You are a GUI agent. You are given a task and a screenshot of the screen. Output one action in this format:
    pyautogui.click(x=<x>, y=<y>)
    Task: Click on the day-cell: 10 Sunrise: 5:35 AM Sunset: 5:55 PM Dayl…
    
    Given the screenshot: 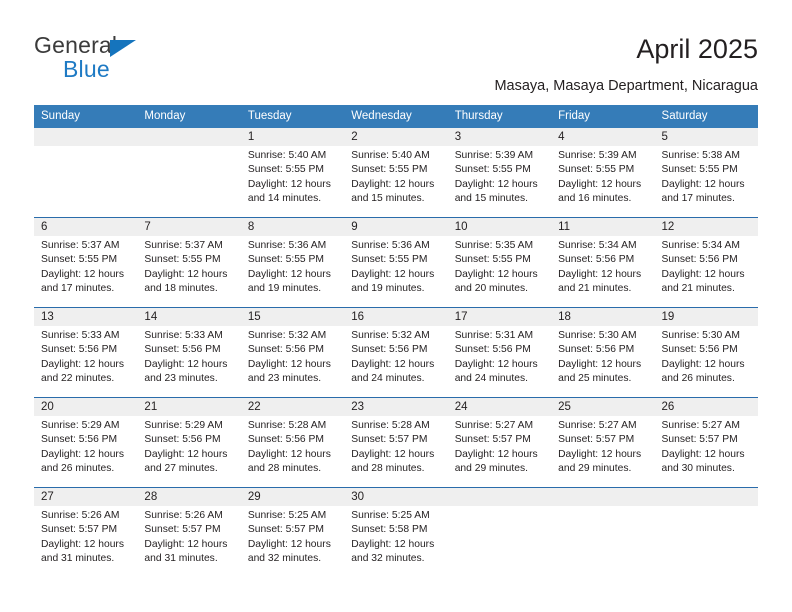 What is the action you would take?
    pyautogui.click(x=499, y=262)
    